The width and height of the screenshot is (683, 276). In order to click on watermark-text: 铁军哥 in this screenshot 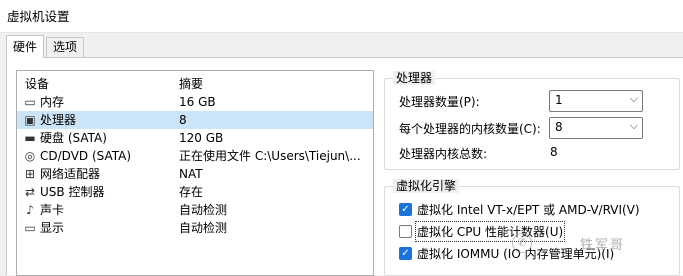, I will do `click(603, 245)`.